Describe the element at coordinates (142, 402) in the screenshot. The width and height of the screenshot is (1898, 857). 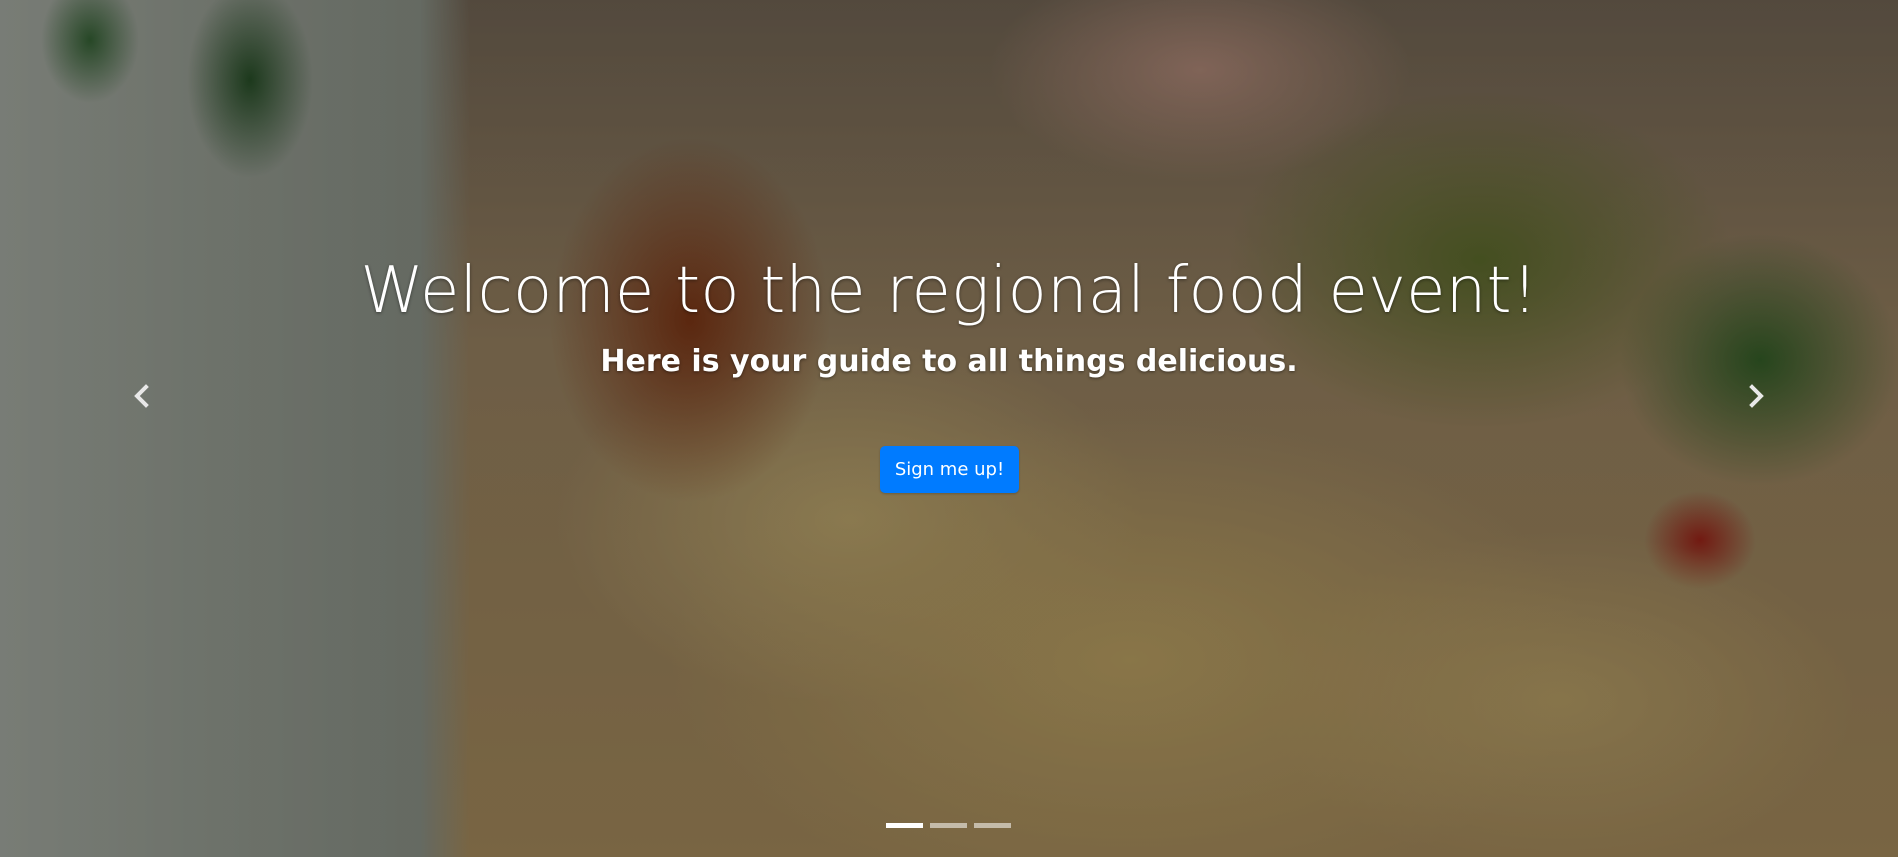
I see `chevron-left-icon` at that location.